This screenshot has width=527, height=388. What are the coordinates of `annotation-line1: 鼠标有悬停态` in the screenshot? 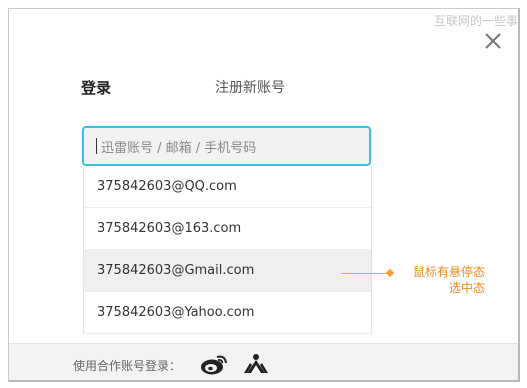 It's located at (448, 272).